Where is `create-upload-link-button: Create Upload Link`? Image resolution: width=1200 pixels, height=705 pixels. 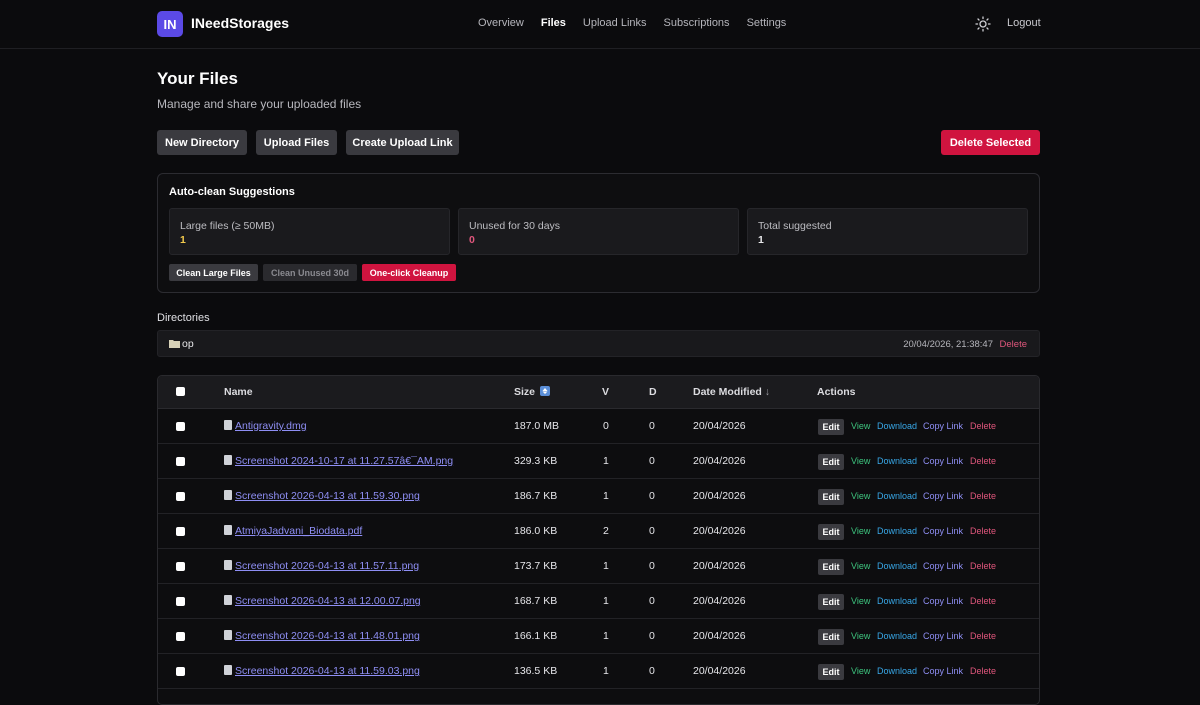
create-upload-link-button: Create Upload Link is located at coordinates (402, 142).